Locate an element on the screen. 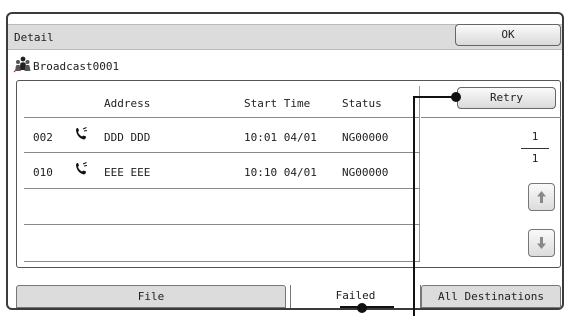 This screenshot has height=316, width=570. tab-file: File is located at coordinates (151, 296).